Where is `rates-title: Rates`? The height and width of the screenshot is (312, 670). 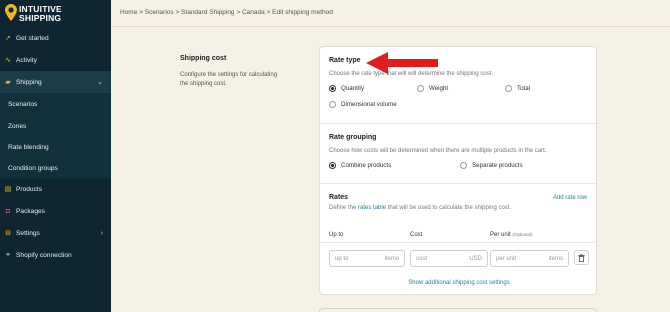 rates-title: Rates is located at coordinates (339, 197).